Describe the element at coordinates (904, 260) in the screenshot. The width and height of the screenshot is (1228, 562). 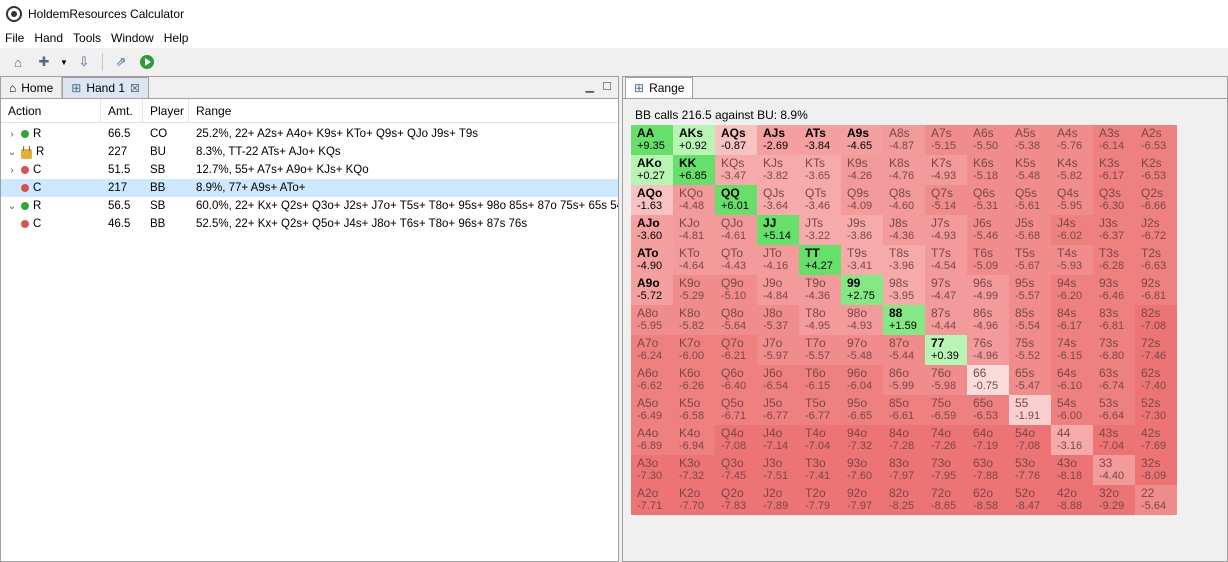
I see `hand-cell: T8s -3.96` at that location.